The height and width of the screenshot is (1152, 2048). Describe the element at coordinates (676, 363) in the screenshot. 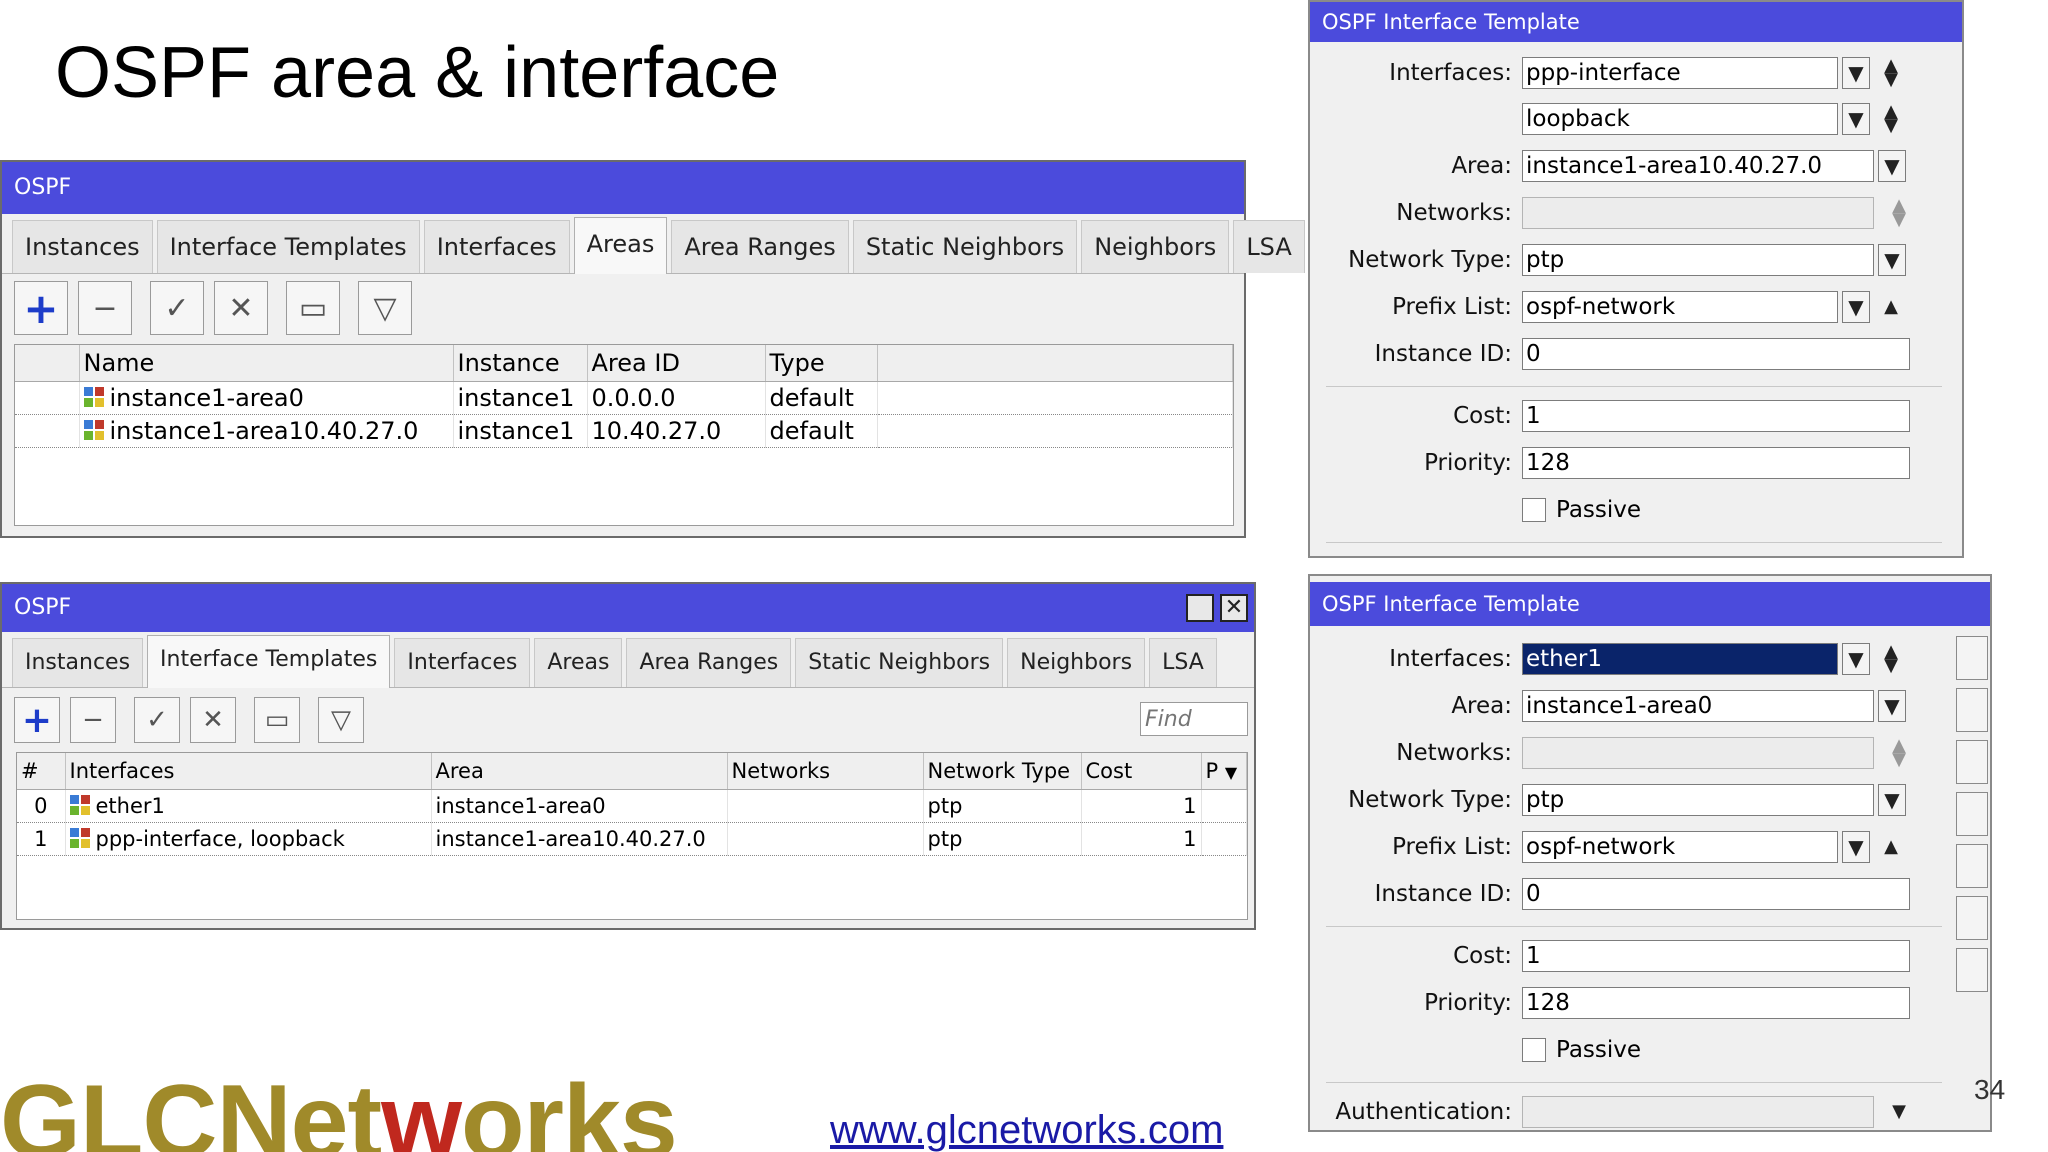

I see `column-header-area-id: Area ID` at that location.